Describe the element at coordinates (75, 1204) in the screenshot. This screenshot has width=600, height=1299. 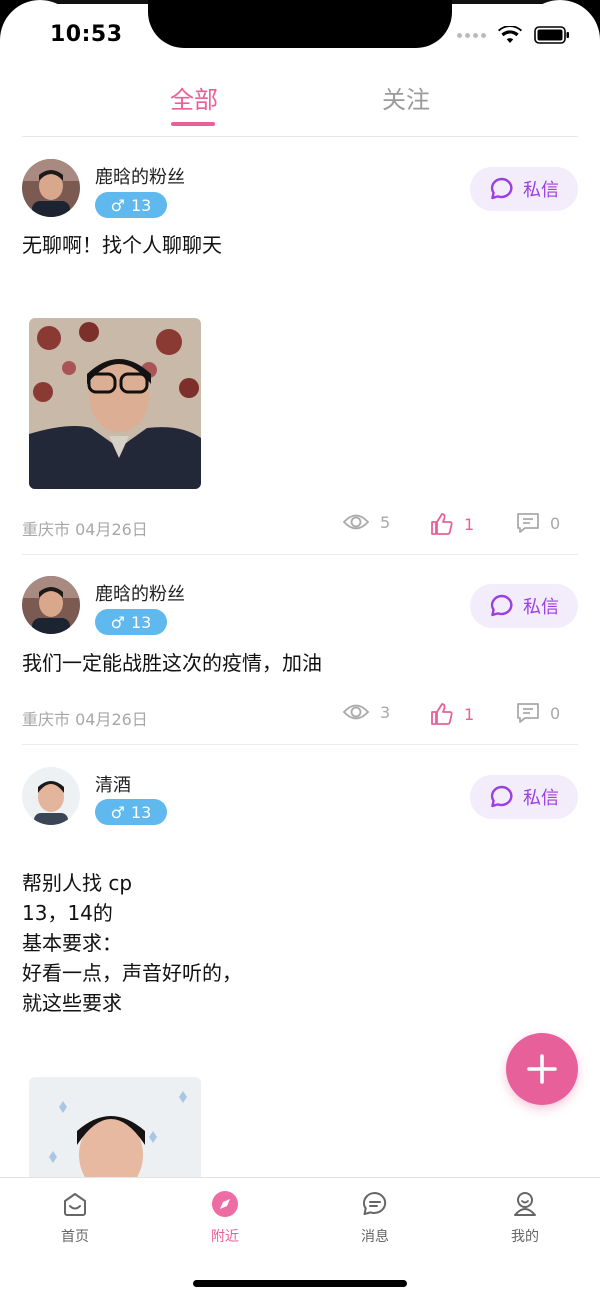
I see `home-icon` at that location.